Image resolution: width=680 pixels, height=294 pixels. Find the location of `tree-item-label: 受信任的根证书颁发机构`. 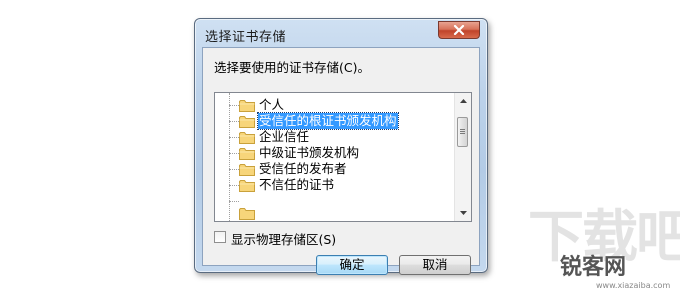

tree-item-label: 受信任的根证书颁发机构 is located at coordinates (328, 121).